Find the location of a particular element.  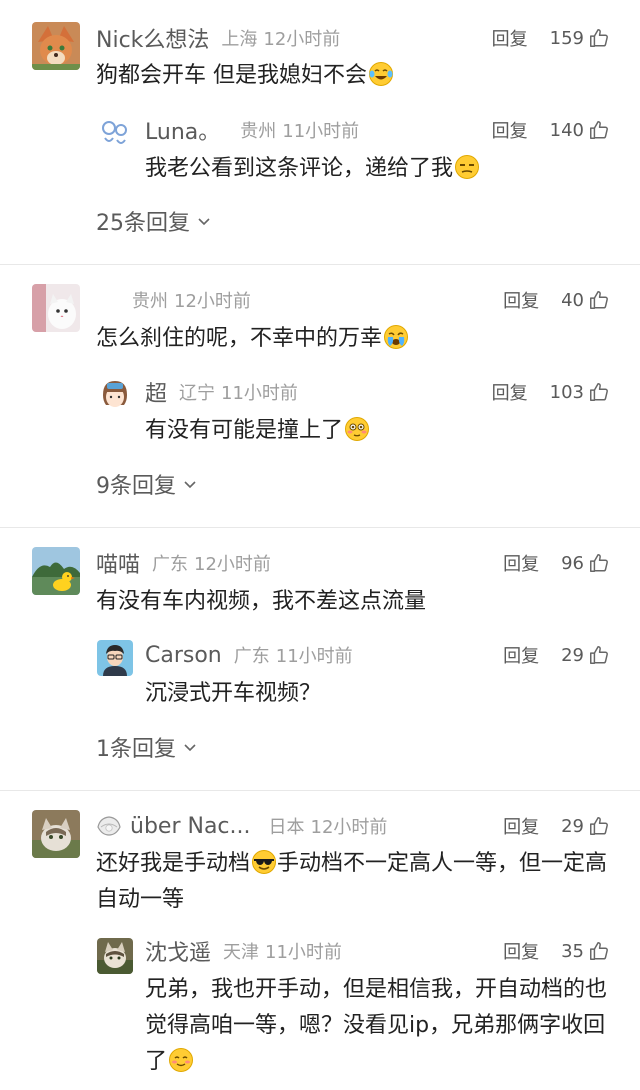

location: 上海 is located at coordinates (239, 39).